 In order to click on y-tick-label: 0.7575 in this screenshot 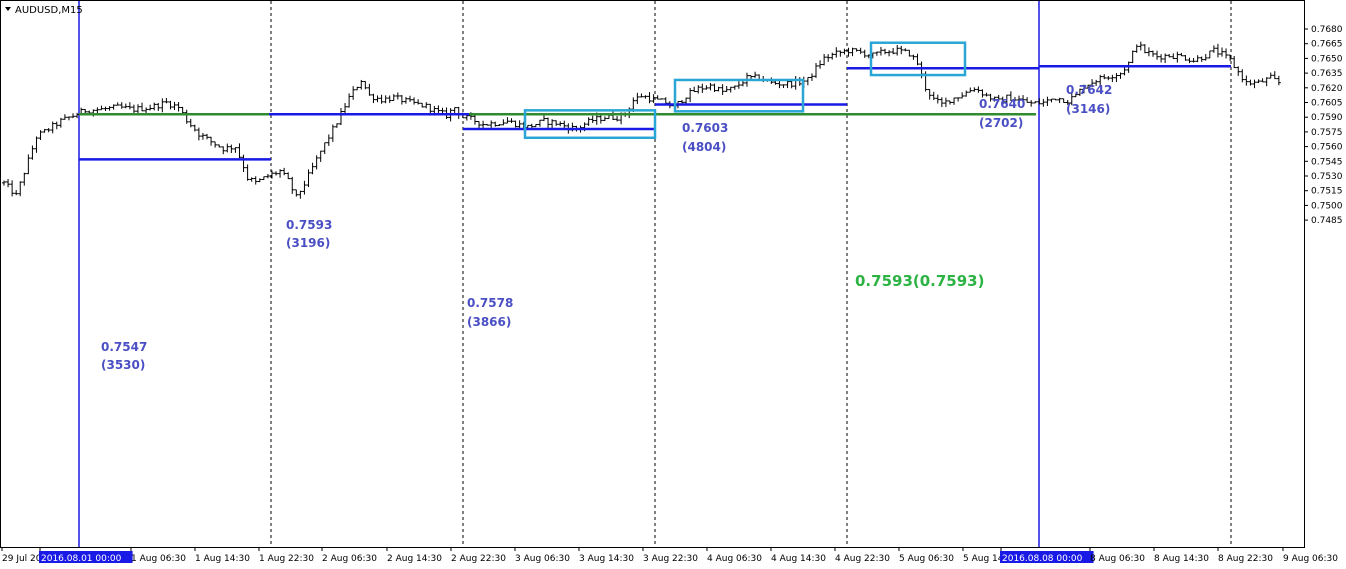, I will do `click(1327, 133)`.